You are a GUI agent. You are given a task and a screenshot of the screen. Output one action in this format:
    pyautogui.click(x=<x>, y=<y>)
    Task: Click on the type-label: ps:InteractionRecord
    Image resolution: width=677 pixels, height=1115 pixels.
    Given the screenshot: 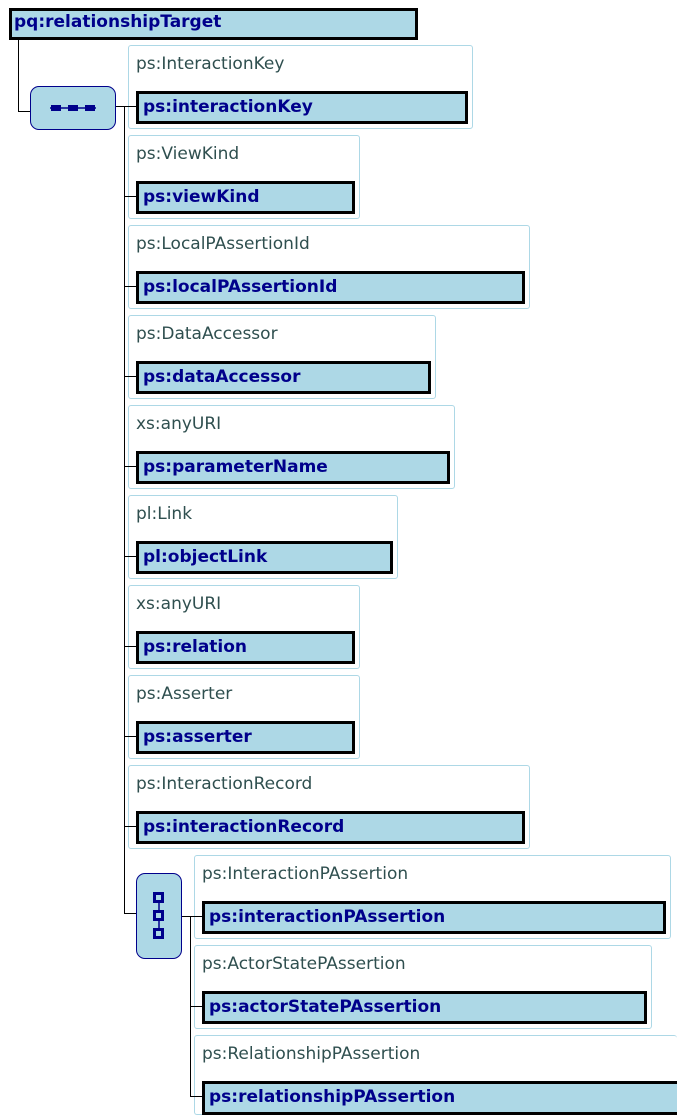 What is the action you would take?
    pyautogui.click(x=224, y=784)
    